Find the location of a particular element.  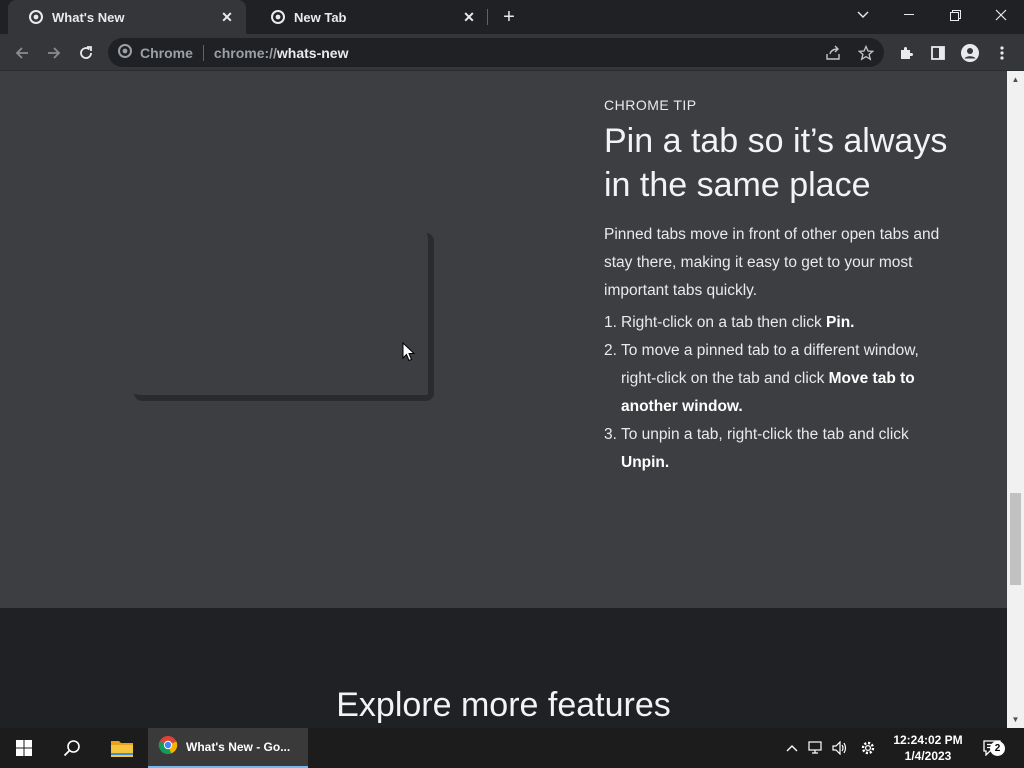

tip-label: CHROME TIP is located at coordinates (650, 105).